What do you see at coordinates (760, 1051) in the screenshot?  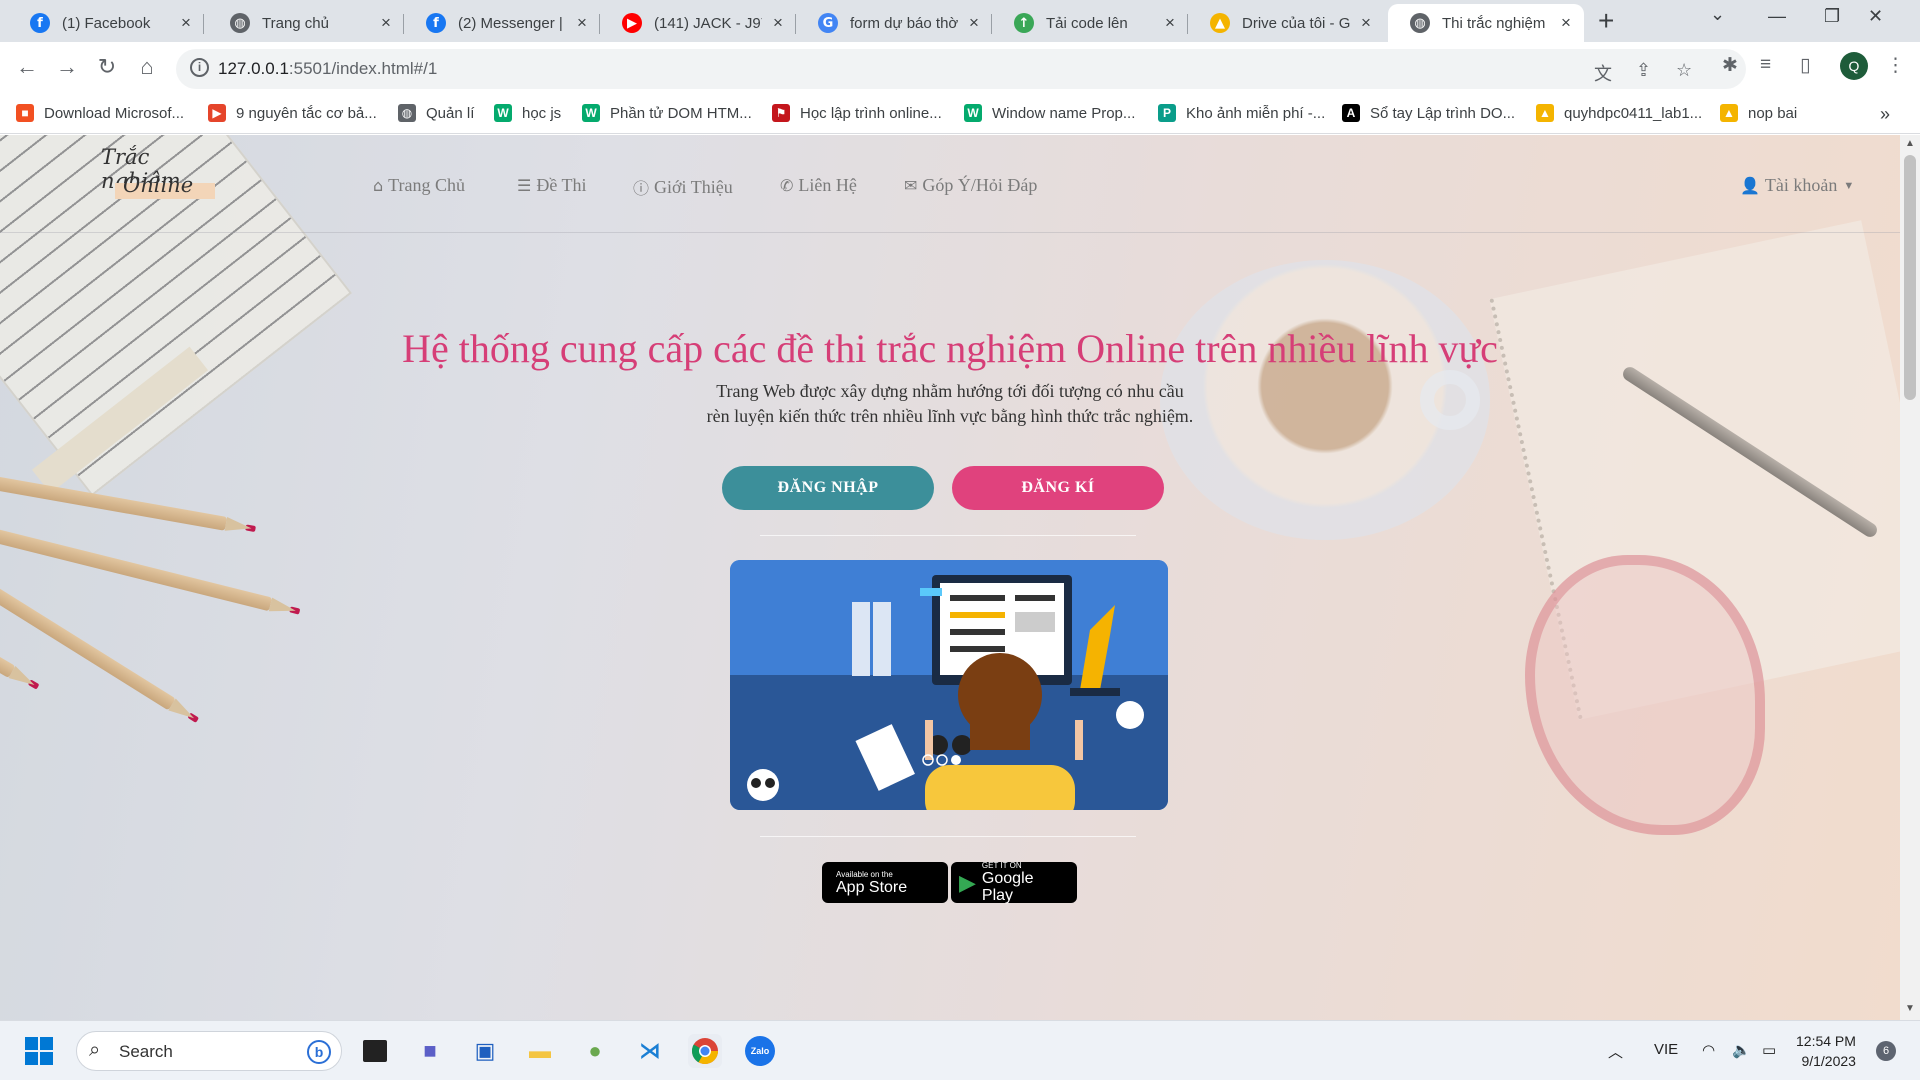 I see `zalo-icon: Zalo` at bounding box center [760, 1051].